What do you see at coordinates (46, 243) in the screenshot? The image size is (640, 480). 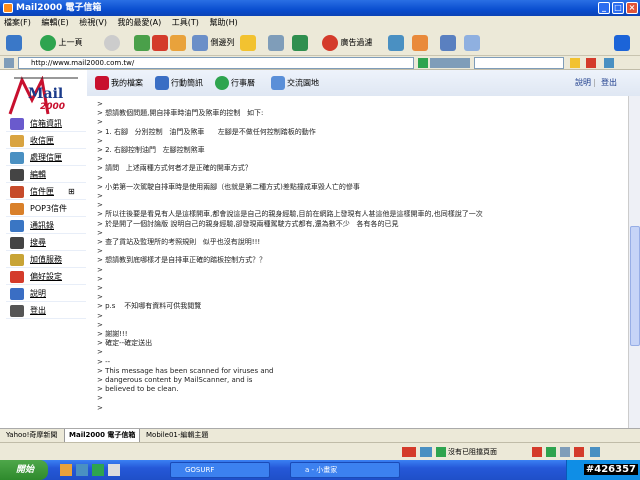 I see `sidebar-item-search: 搜尋` at bounding box center [46, 243].